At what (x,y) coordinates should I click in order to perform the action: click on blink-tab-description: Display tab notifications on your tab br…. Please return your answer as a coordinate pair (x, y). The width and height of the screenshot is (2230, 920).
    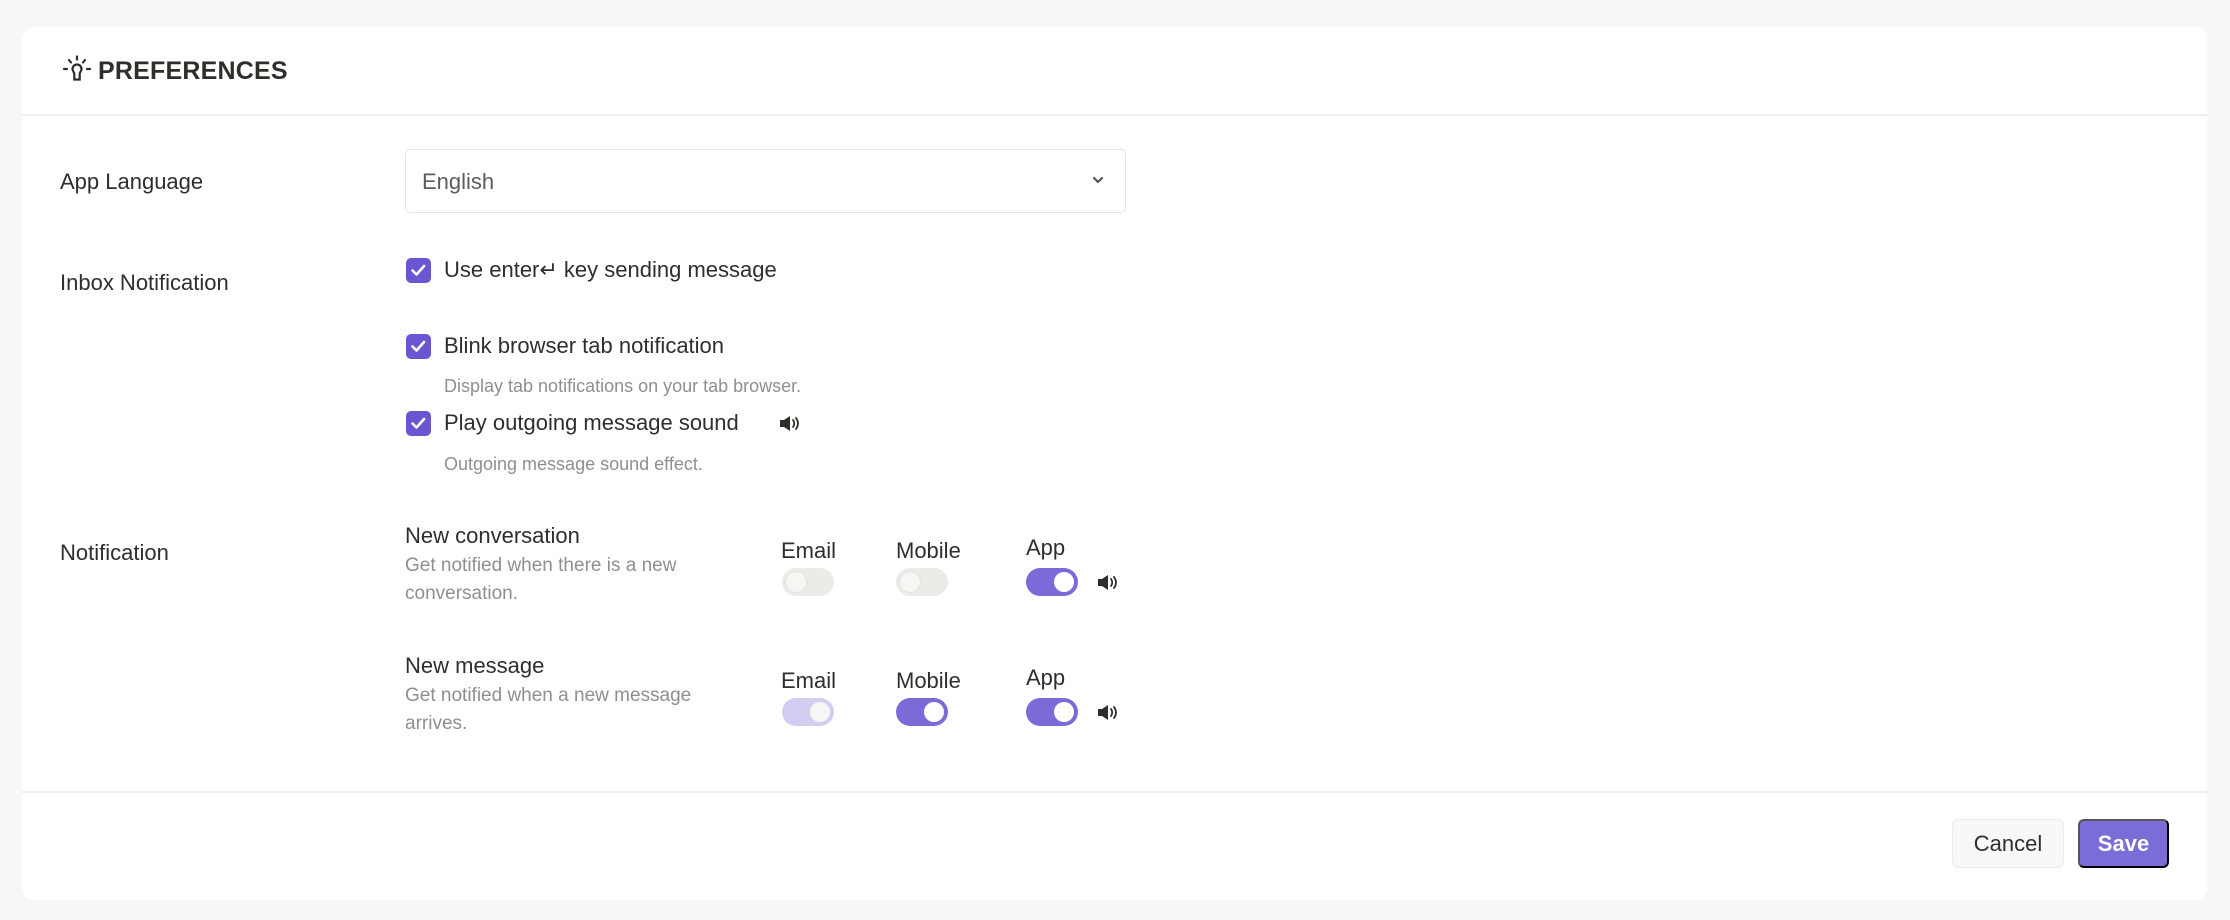
    Looking at the image, I should click on (623, 386).